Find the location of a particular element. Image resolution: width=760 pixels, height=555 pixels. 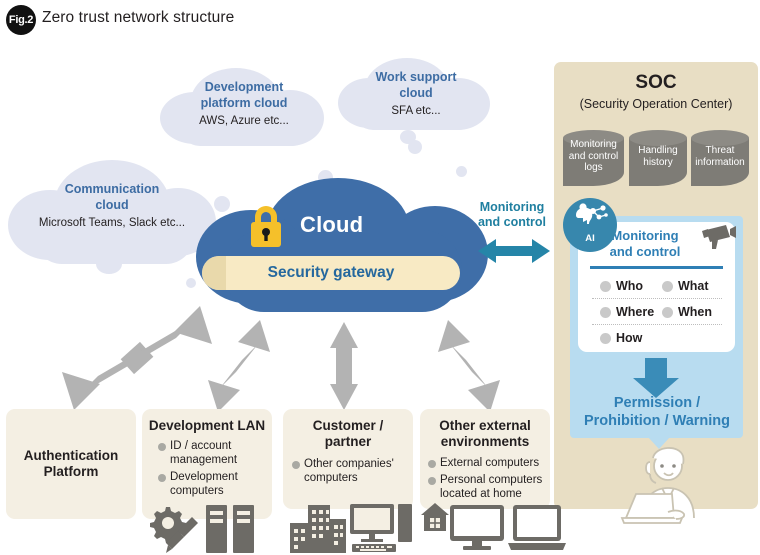

list-item: Other companies' computers is located at coordinates (350, 471).